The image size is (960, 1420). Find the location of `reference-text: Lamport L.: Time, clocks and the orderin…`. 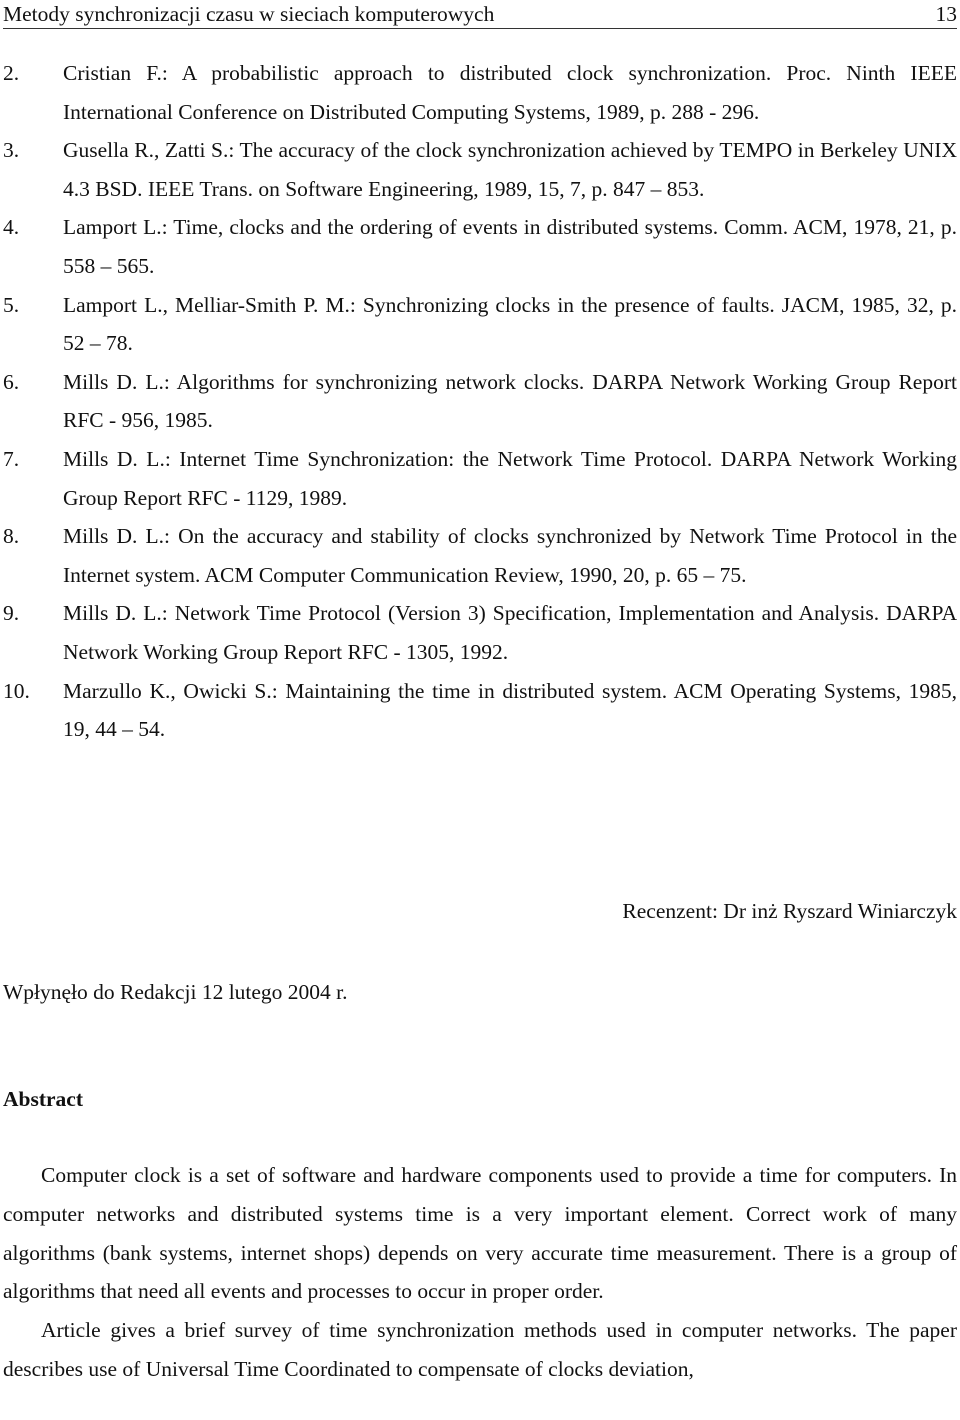

reference-text: Lamport L.: Time, clocks and the orderin… is located at coordinates (510, 246).